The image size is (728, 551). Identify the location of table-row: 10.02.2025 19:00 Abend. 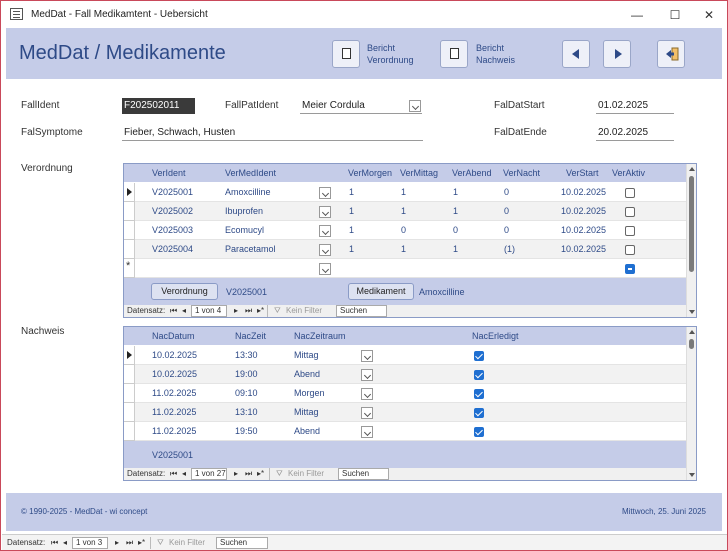
(405, 374).